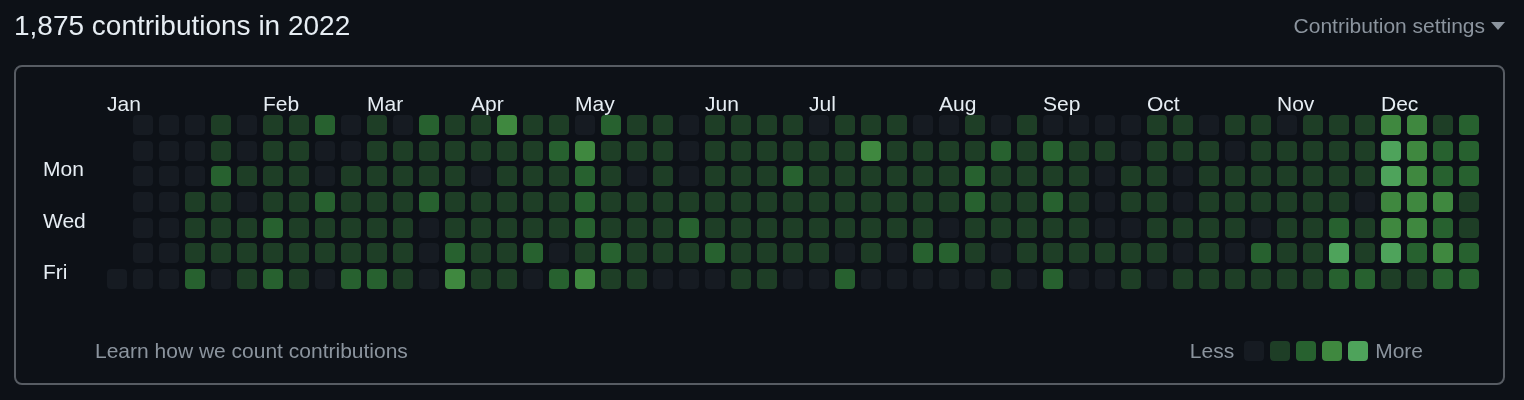  I want to click on month-label: Dec, so click(1400, 103).